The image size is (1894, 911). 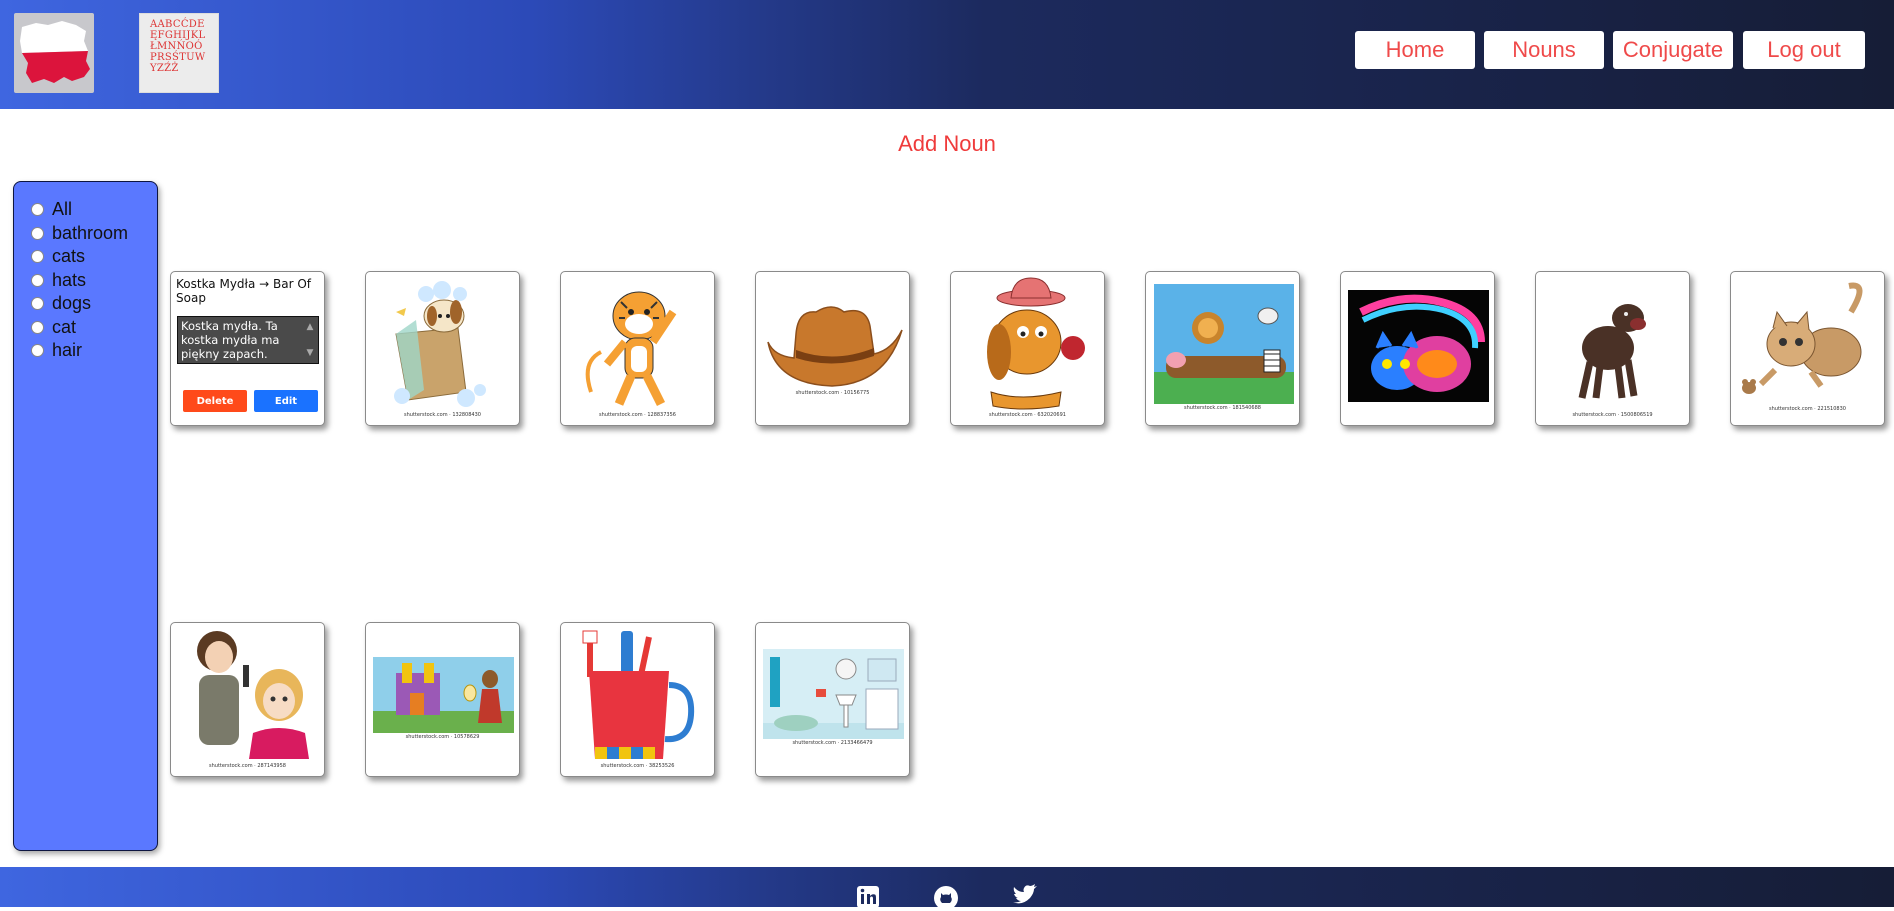 What do you see at coordinates (94, 304) in the screenshot?
I see `filter-option-dogs: dogs` at bounding box center [94, 304].